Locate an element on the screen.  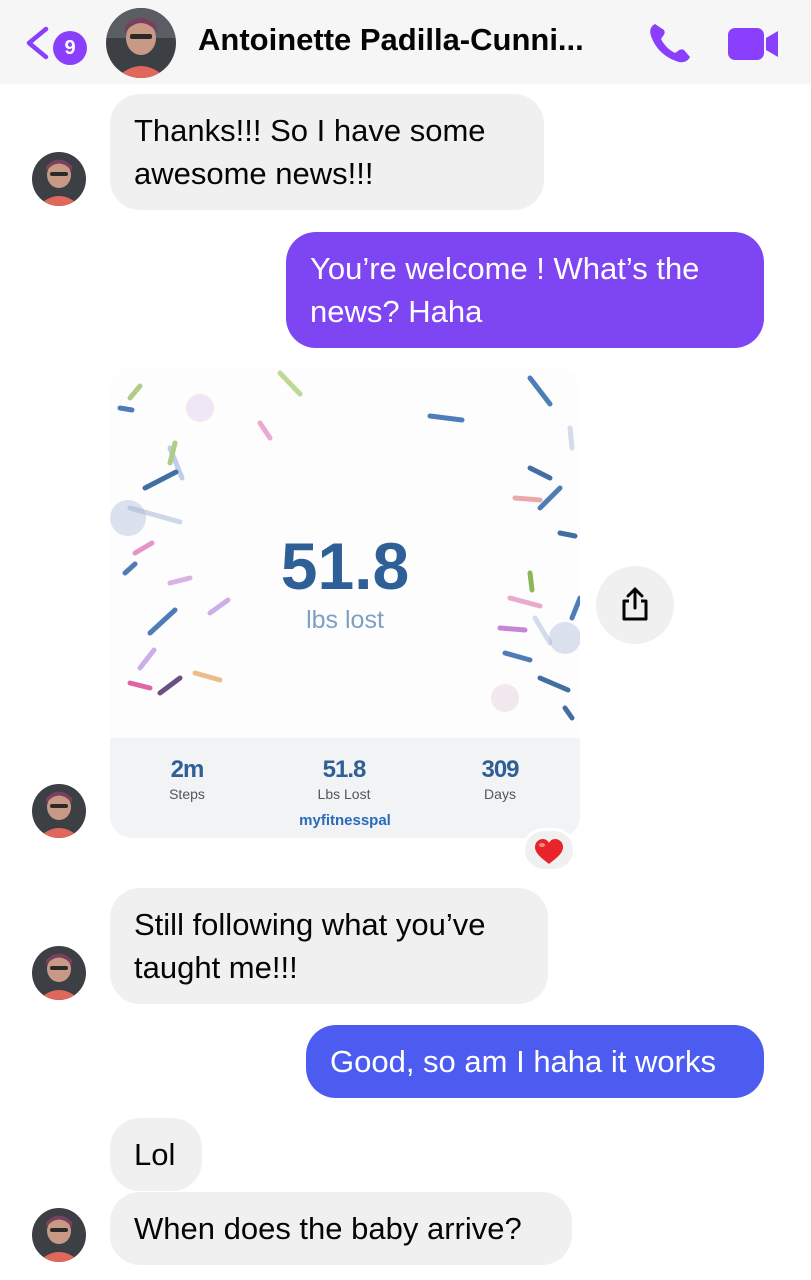
share-button is located at coordinates (635, 605).